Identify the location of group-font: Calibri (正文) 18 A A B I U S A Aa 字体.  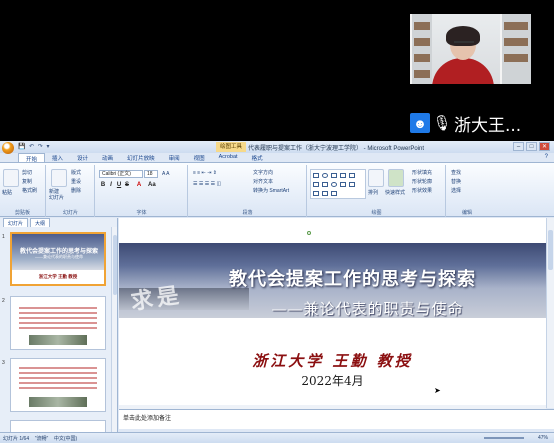
(142, 191).